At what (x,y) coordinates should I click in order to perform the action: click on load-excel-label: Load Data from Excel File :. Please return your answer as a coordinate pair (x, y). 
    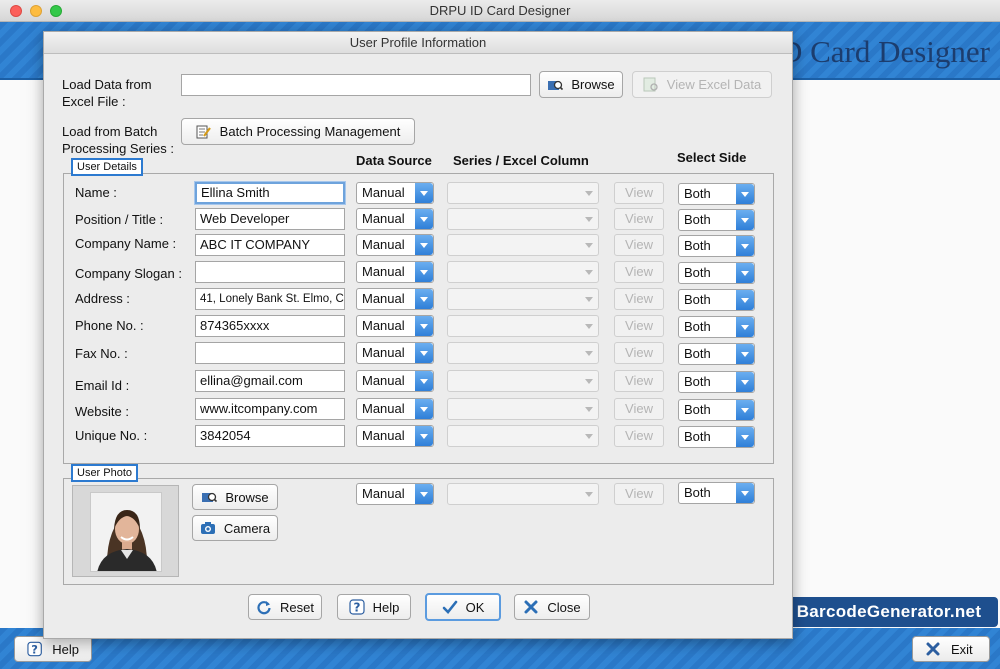
    Looking at the image, I should click on (107, 93).